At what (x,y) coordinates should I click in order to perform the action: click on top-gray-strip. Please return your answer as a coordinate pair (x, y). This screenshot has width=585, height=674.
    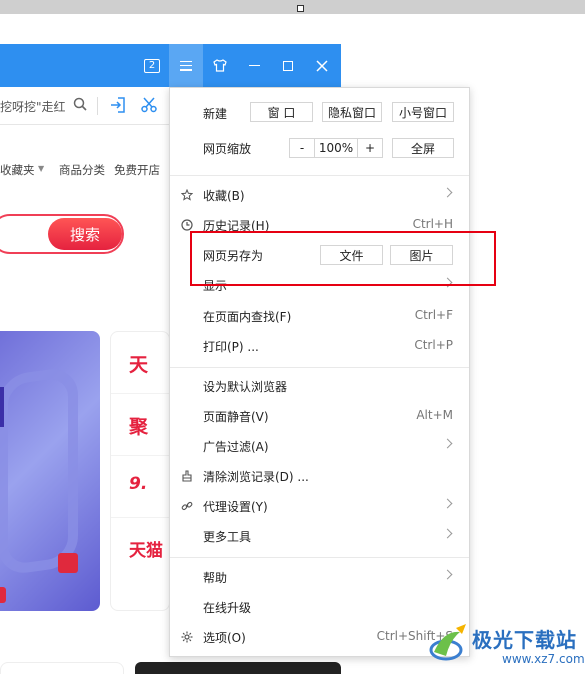
    Looking at the image, I should click on (292, 7).